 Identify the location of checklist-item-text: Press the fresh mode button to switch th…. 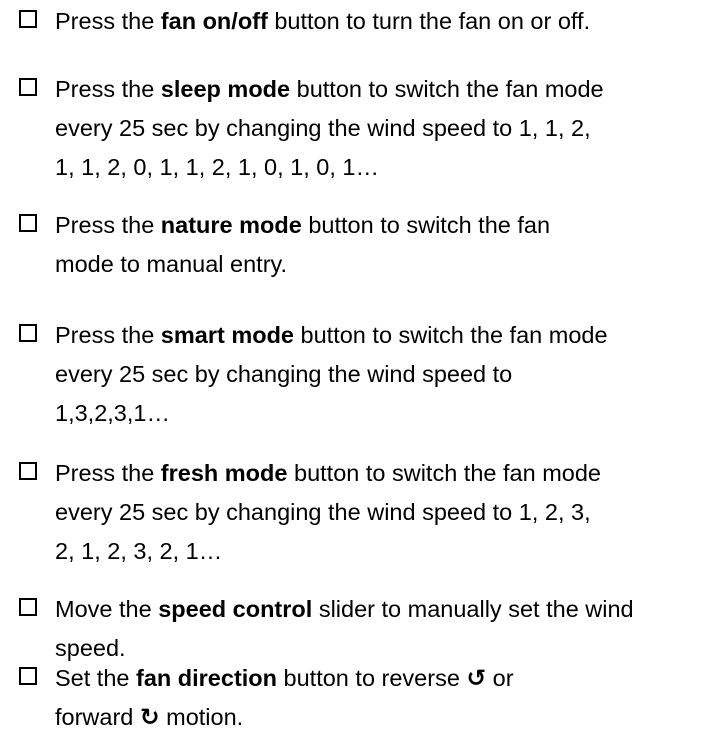
(335, 512).